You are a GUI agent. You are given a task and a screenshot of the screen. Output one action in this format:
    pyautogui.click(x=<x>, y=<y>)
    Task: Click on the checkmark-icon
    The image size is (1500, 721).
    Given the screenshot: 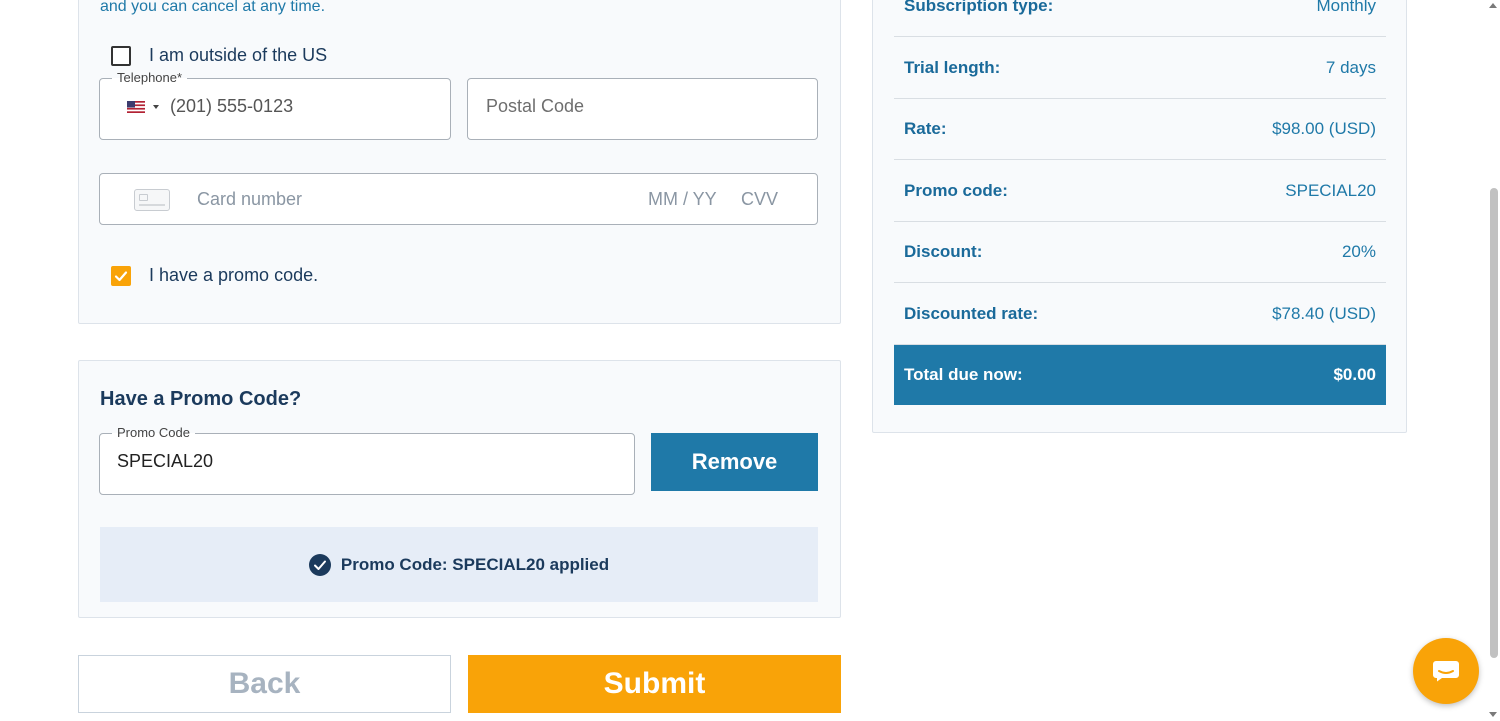 What is the action you would take?
    pyautogui.click(x=121, y=275)
    